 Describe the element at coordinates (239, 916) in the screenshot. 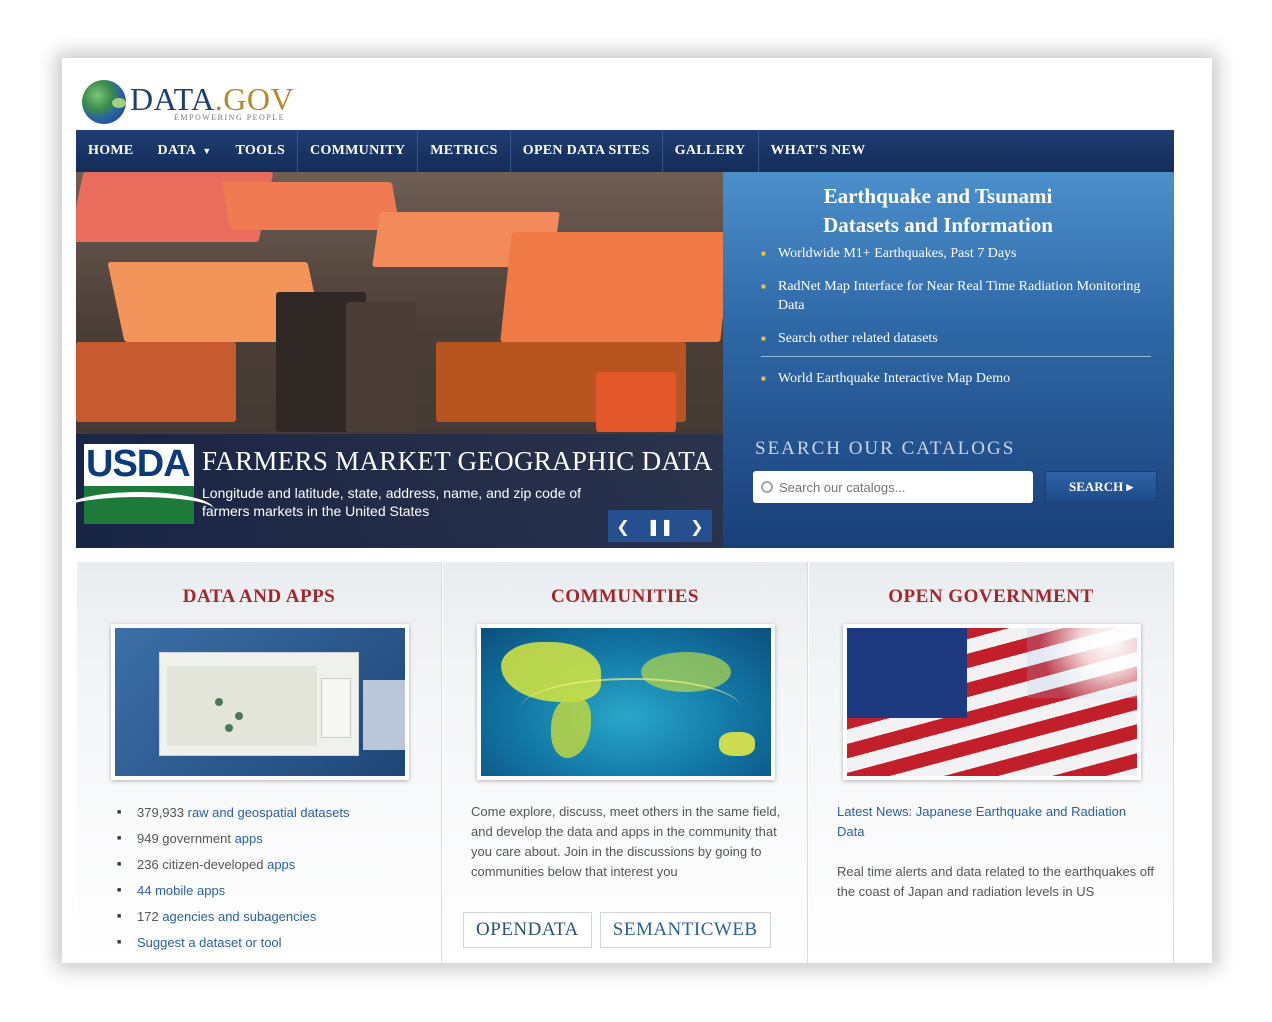

I see `stat-link: agencies and subagencies` at that location.